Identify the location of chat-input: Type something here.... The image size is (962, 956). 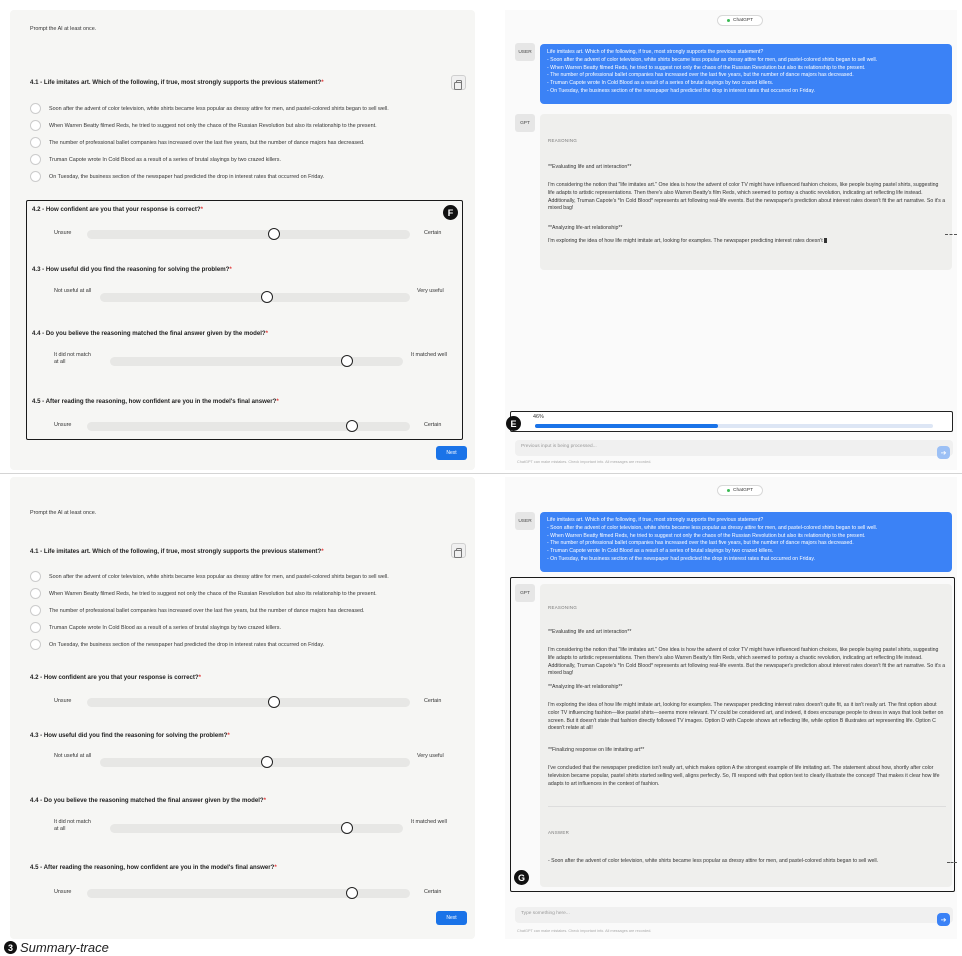
(734, 915).